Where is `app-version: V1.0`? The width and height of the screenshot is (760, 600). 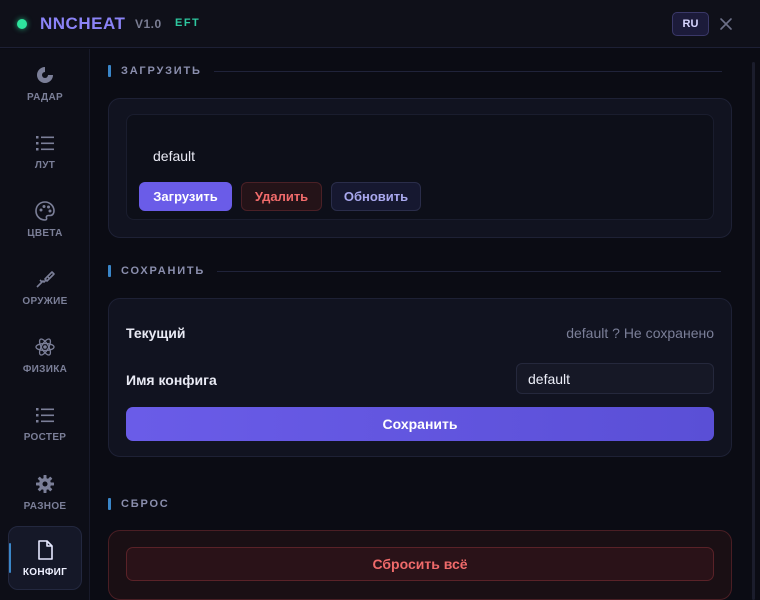 app-version: V1.0 is located at coordinates (148, 24).